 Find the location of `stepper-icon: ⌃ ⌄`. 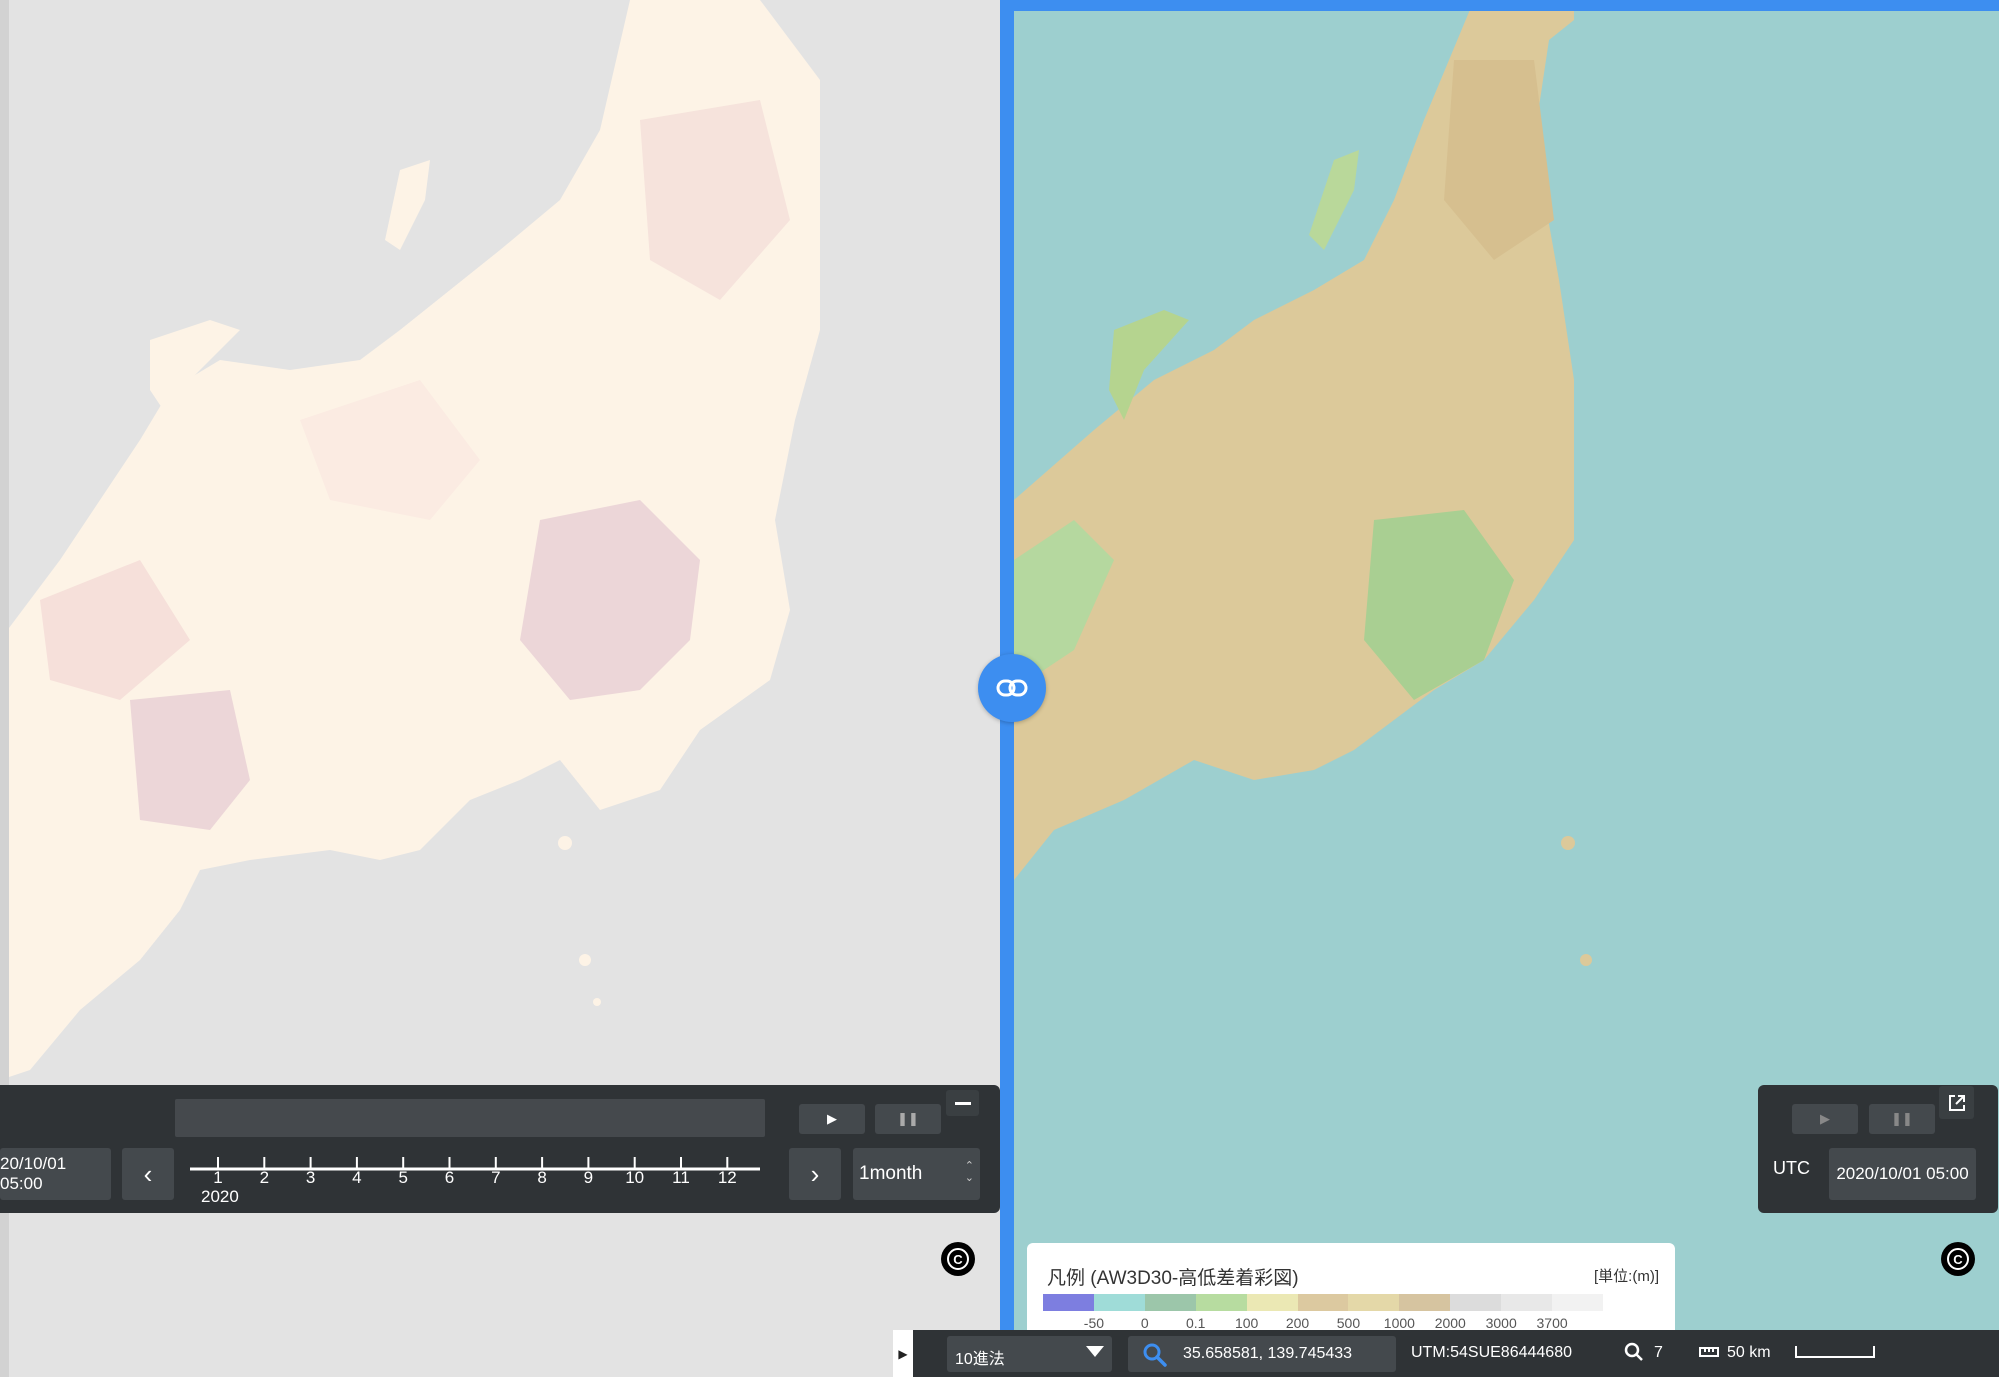

stepper-icon: ⌃ ⌄ is located at coordinates (969, 1172).